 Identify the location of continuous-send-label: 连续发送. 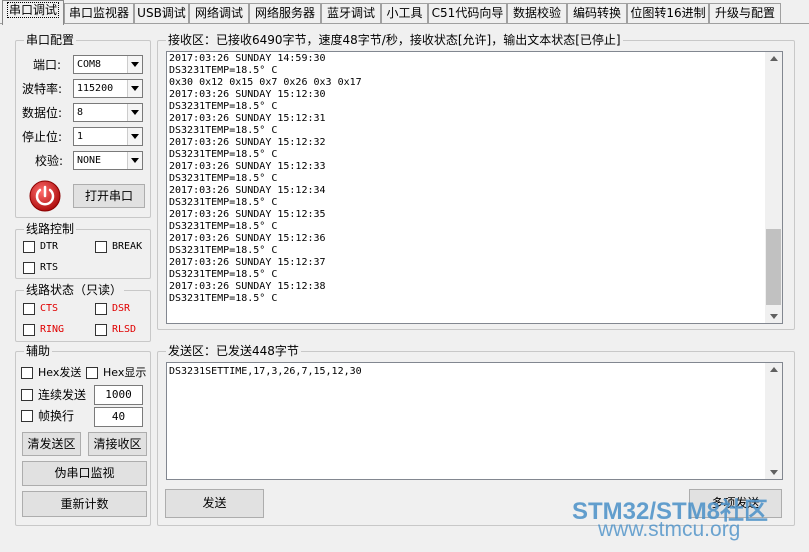
(62, 395).